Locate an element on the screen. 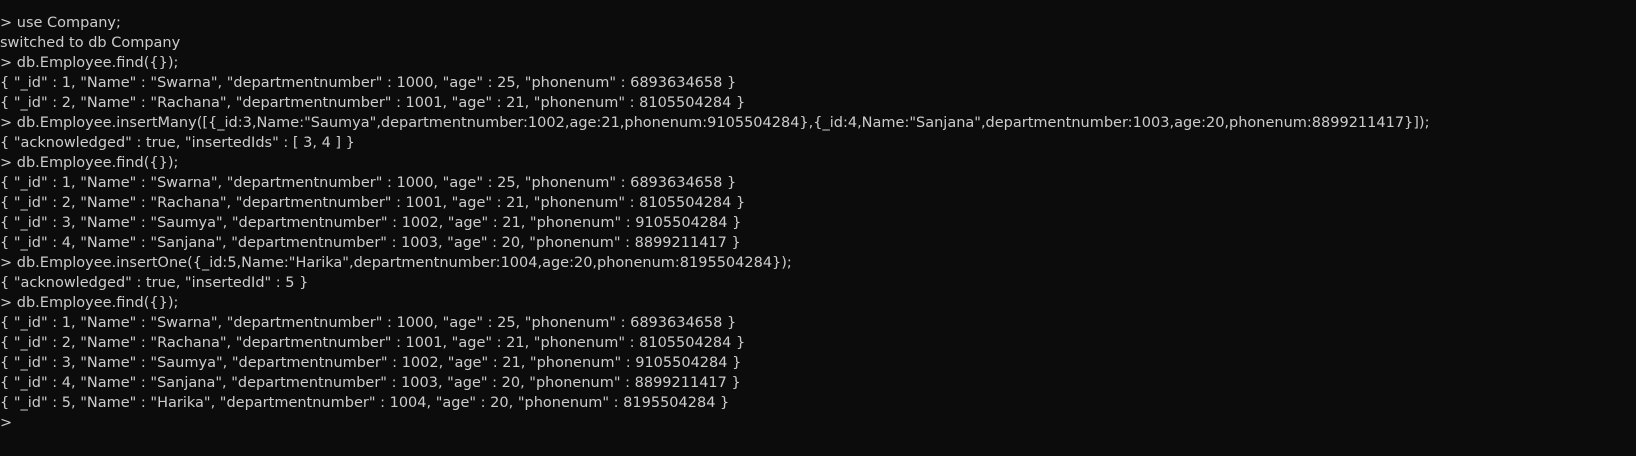 Image resolution: width=1636 pixels, height=456 pixels. terminal-line: switched to db Company is located at coordinates (90, 43).